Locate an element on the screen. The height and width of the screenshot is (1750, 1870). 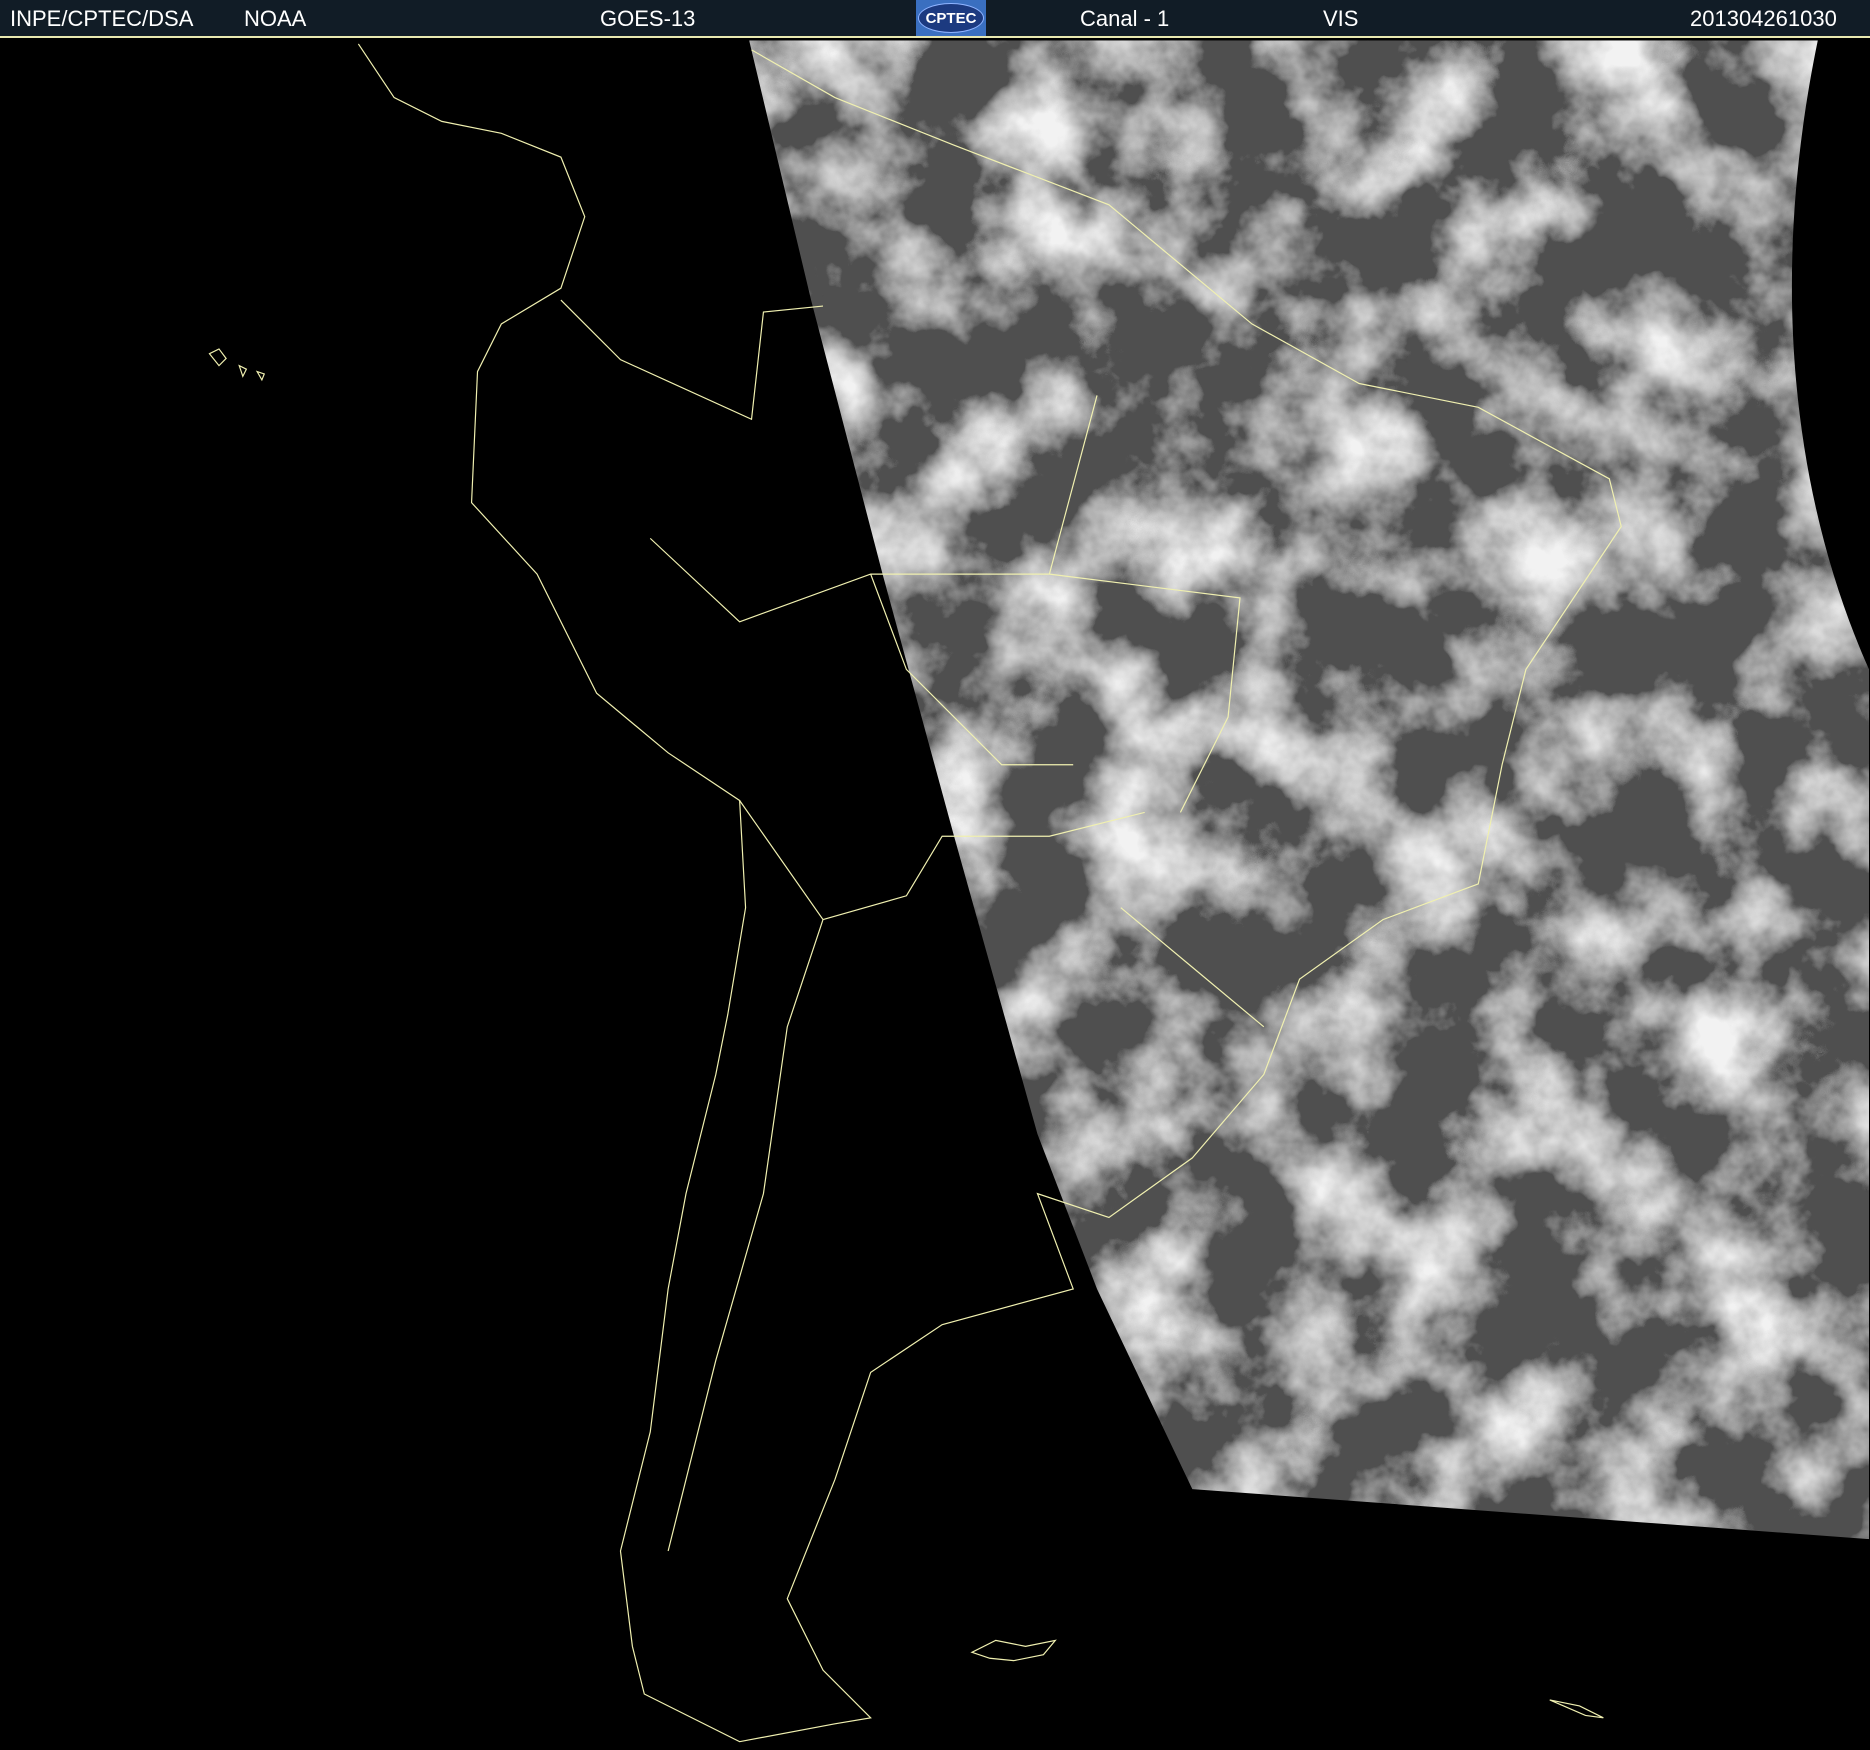
agency-label: NOAA is located at coordinates (275, 18).